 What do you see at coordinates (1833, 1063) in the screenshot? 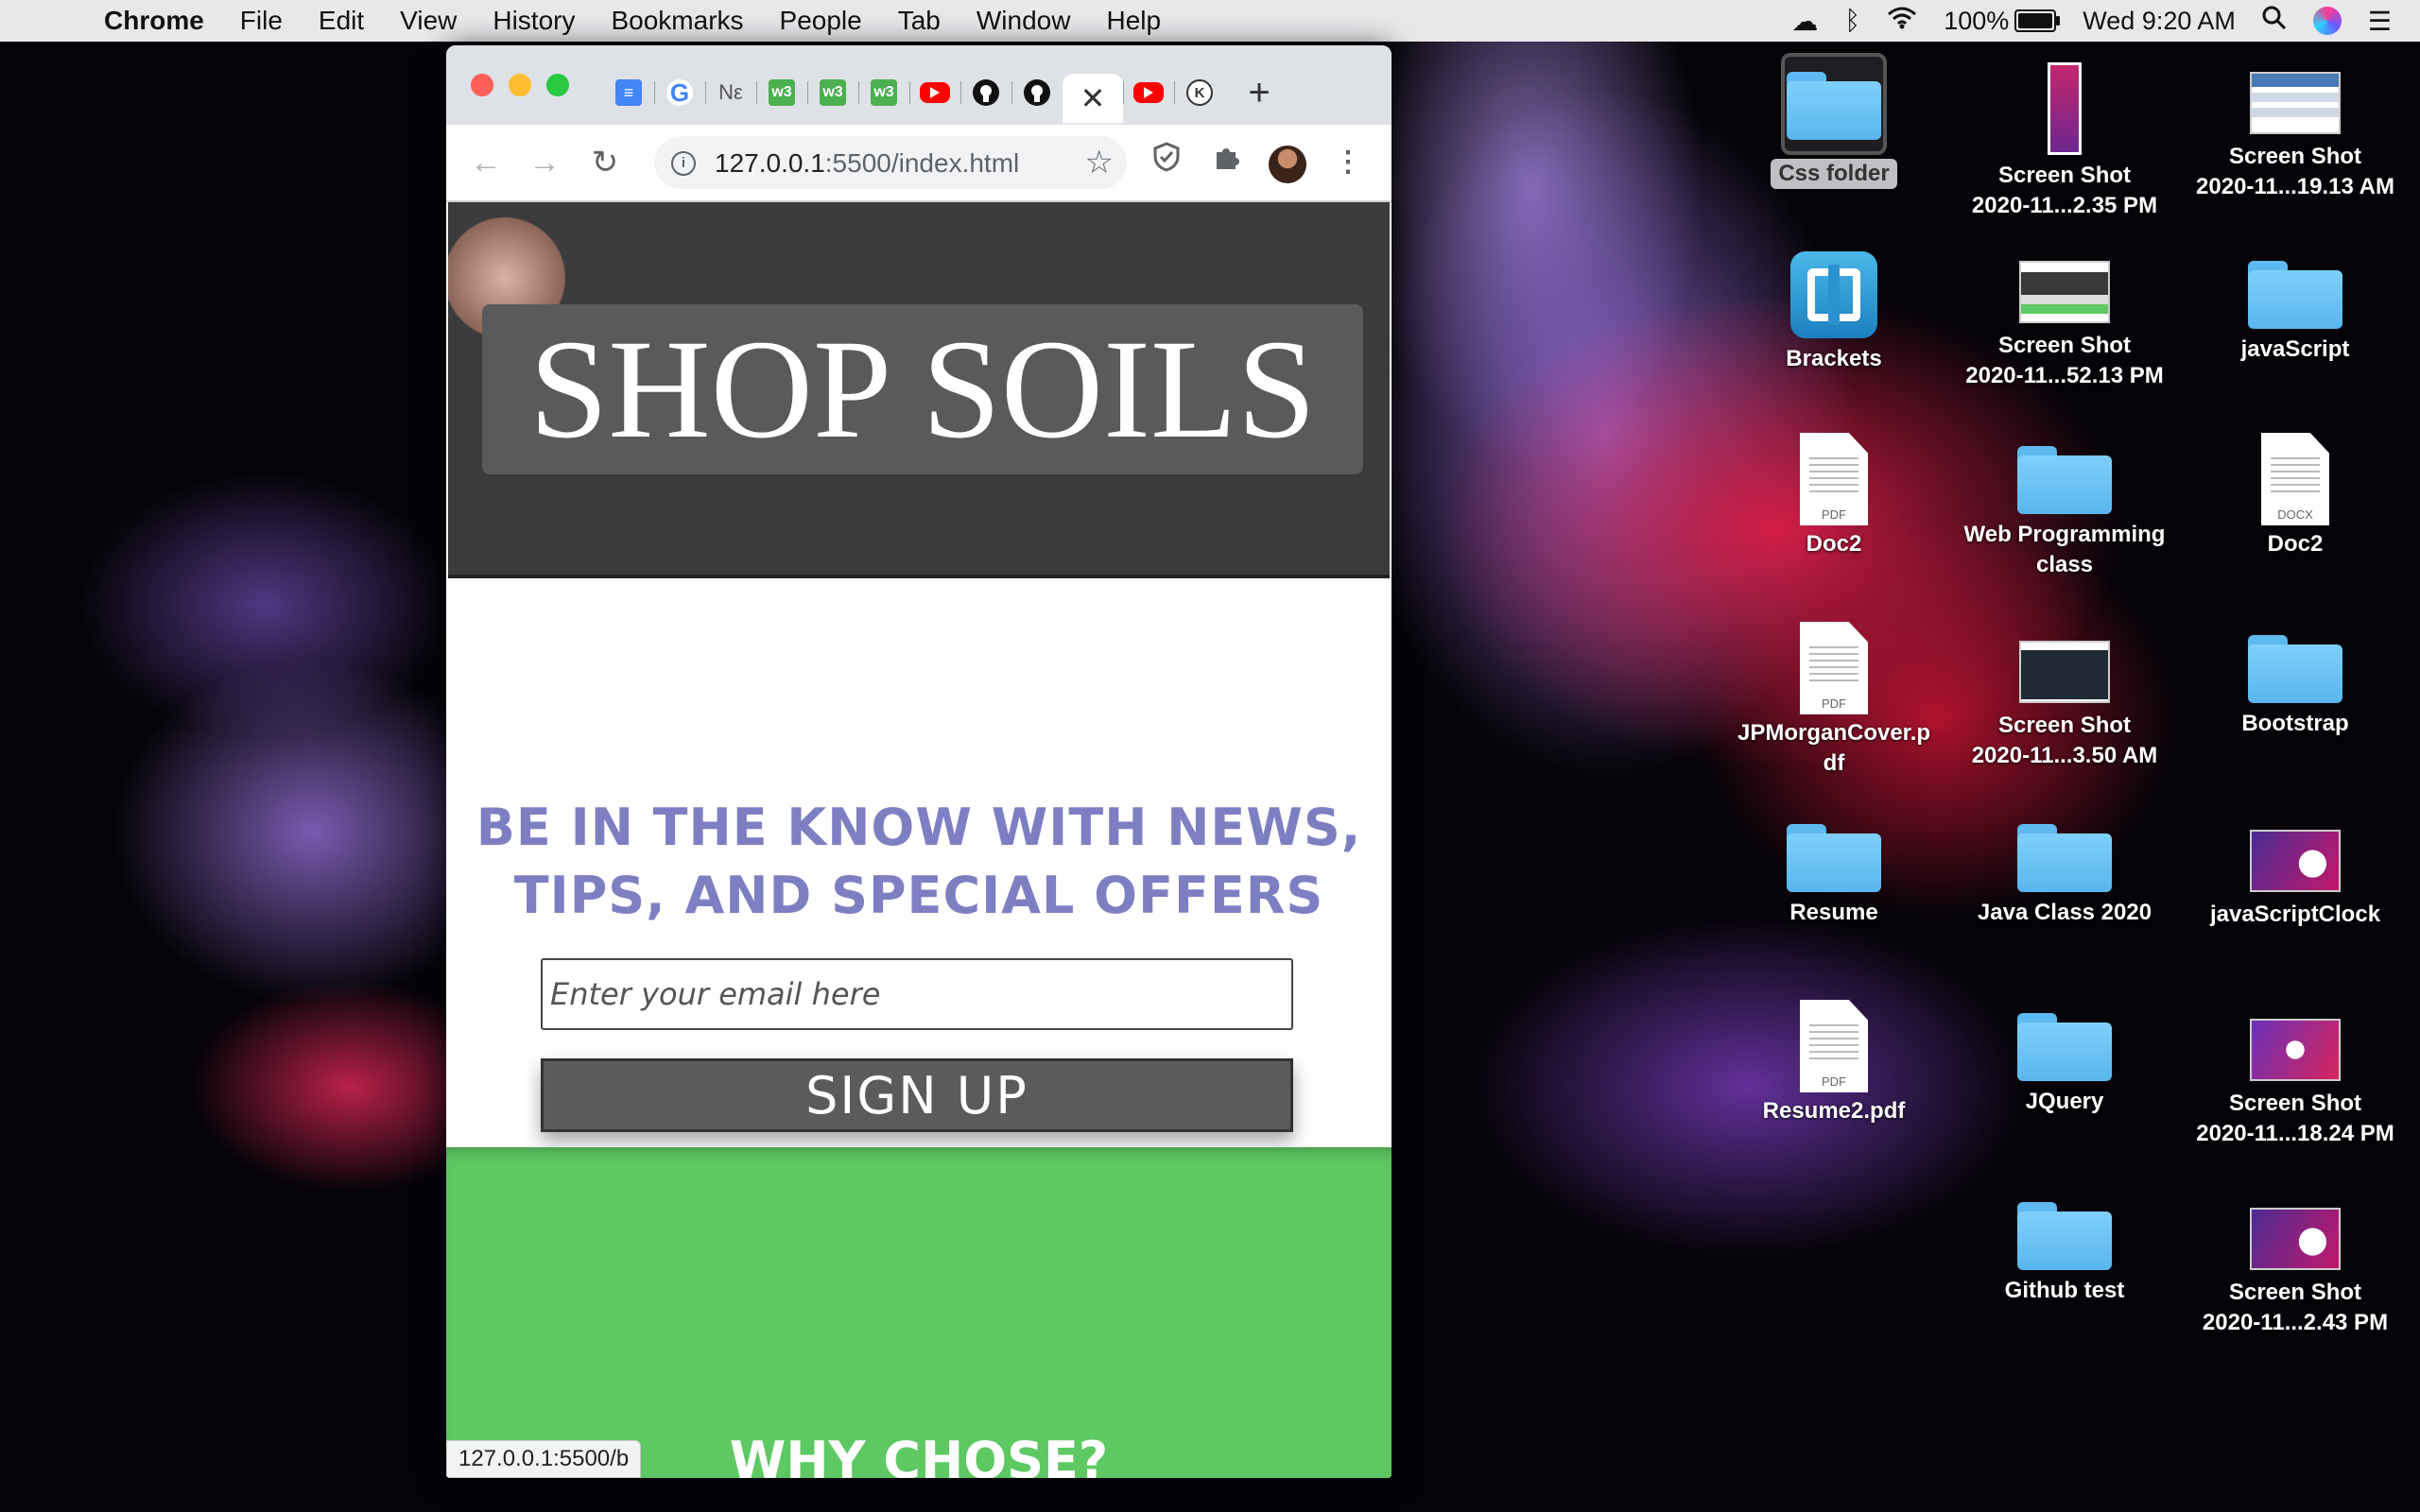
I see `desktop-item-resume2-pdf: PDF Resume2.pdf` at bounding box center [1833, 1063].